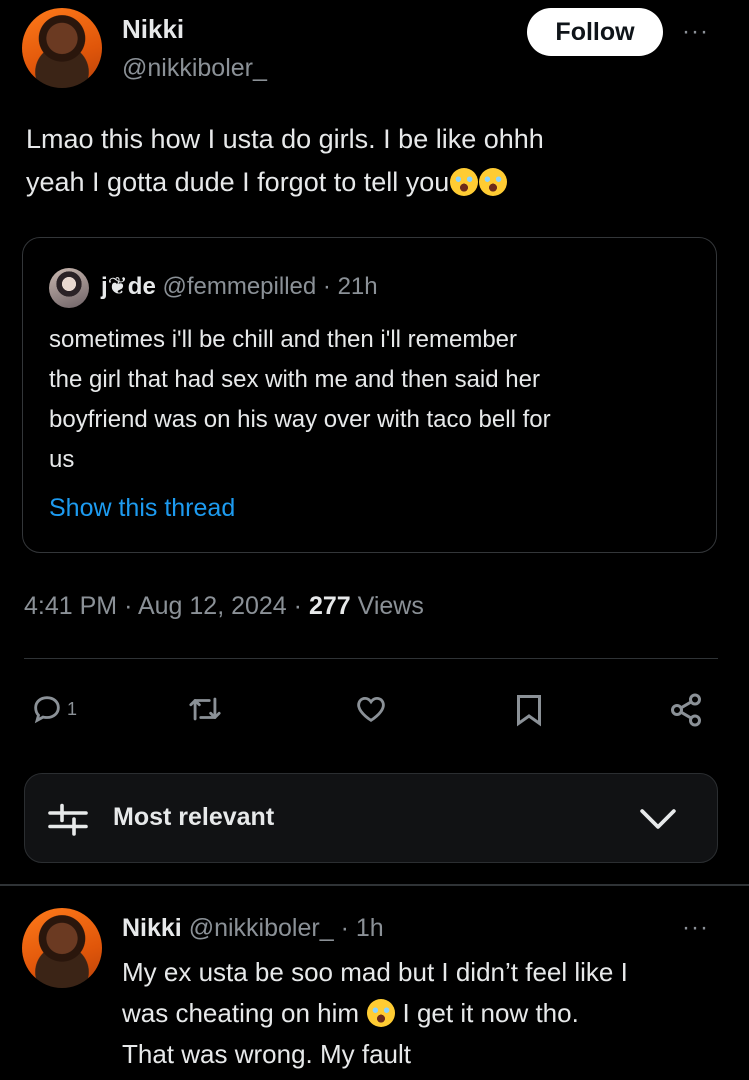 Image resolution: width=749 pixels, height=1080 pixels. I want to click on reply-age: 1h, so click(369, 928).